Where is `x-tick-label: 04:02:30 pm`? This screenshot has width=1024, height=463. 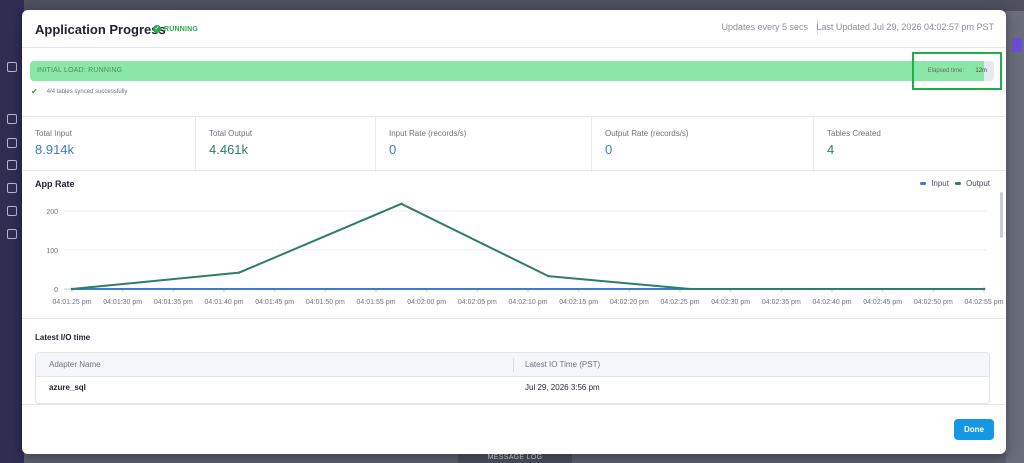 x-tick-label: 04:02:30 pm is located at coordinates (730, 302).